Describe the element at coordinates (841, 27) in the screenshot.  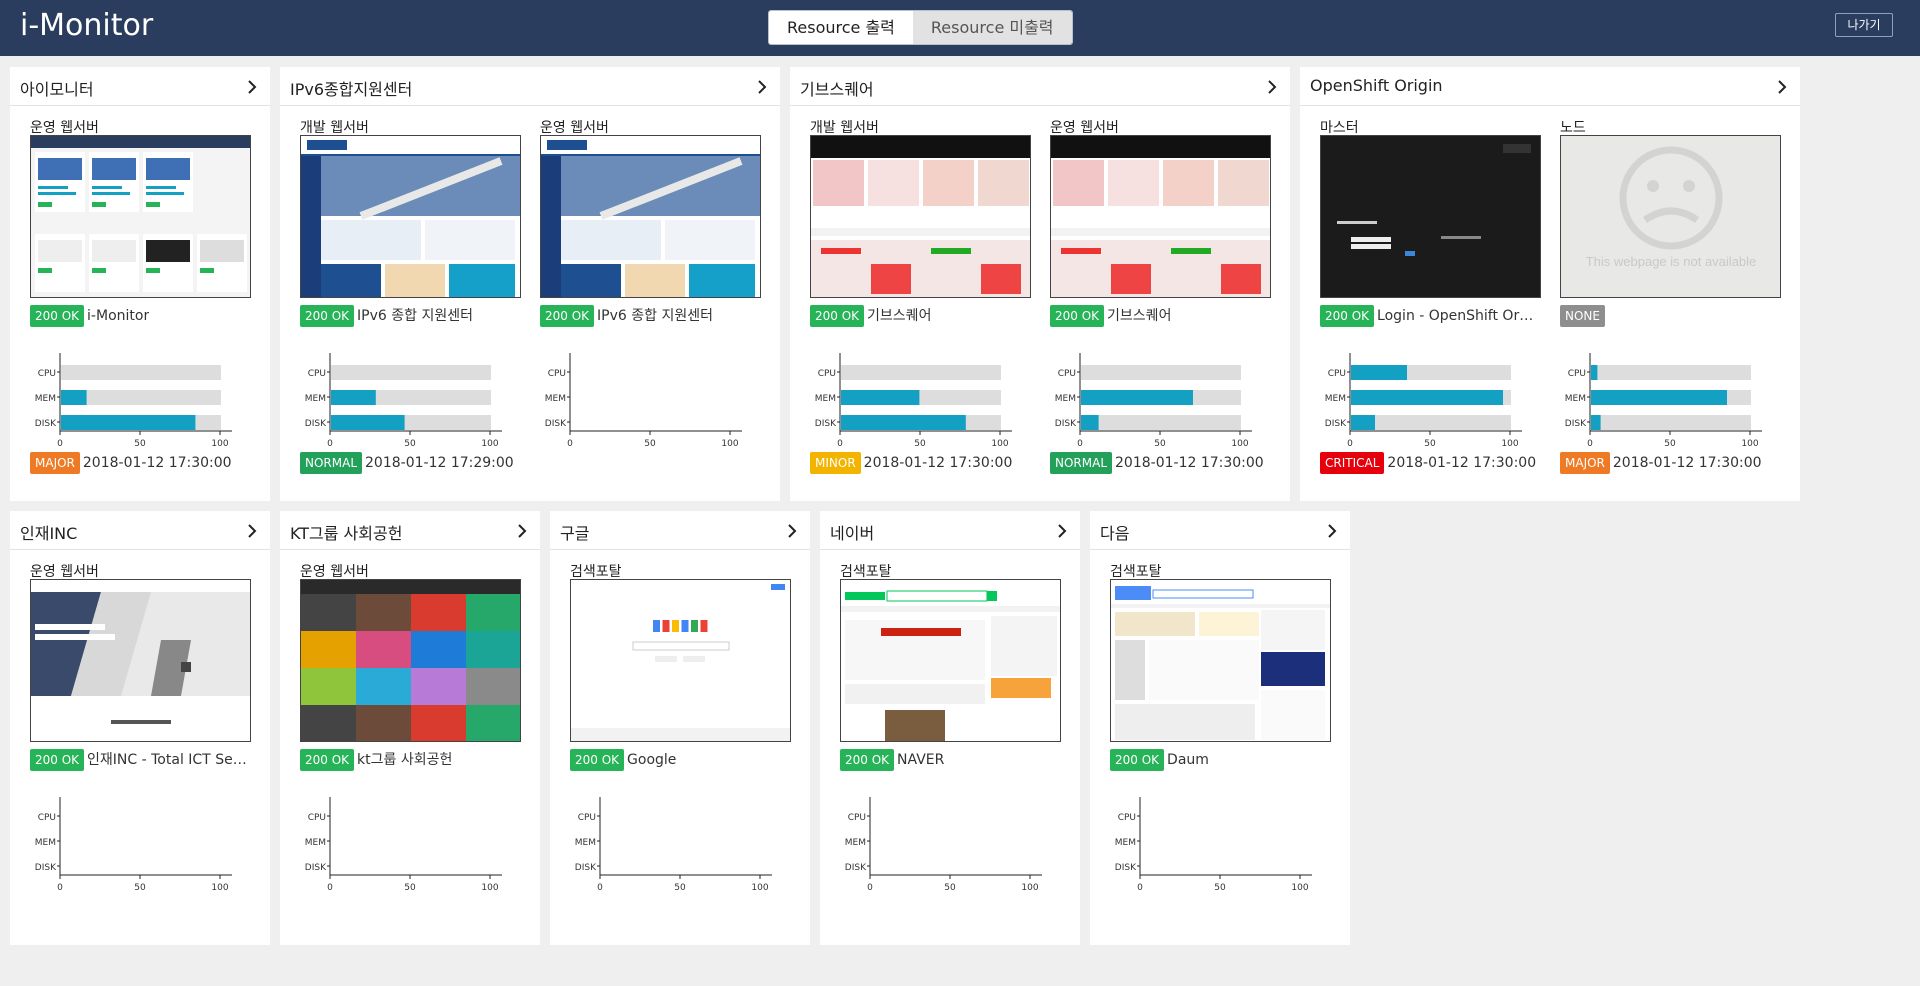
I see `resource-show-button: Resource 출력` at that location.